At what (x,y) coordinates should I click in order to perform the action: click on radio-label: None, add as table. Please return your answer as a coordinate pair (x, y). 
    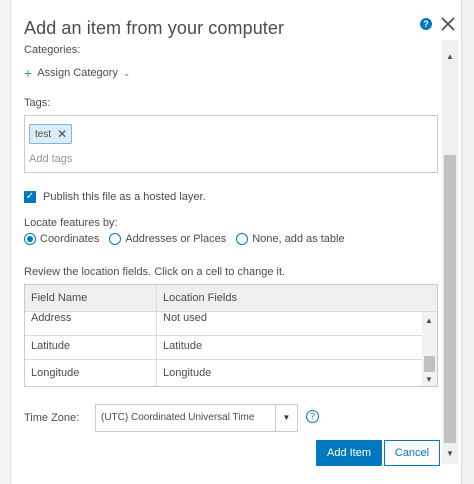
    Looking at the image, I should click on (298, 239).